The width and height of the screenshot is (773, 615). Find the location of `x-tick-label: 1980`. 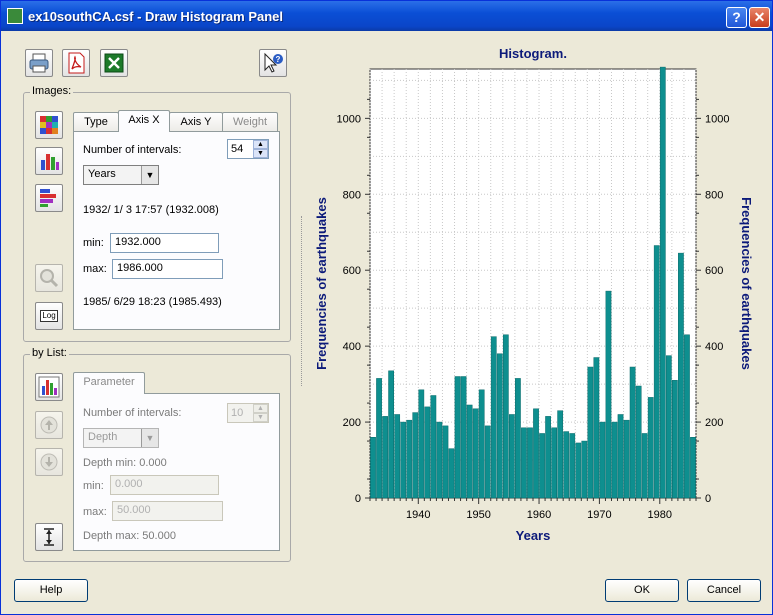

x-tick-label: 1980 is located at coordinates (660, 515).